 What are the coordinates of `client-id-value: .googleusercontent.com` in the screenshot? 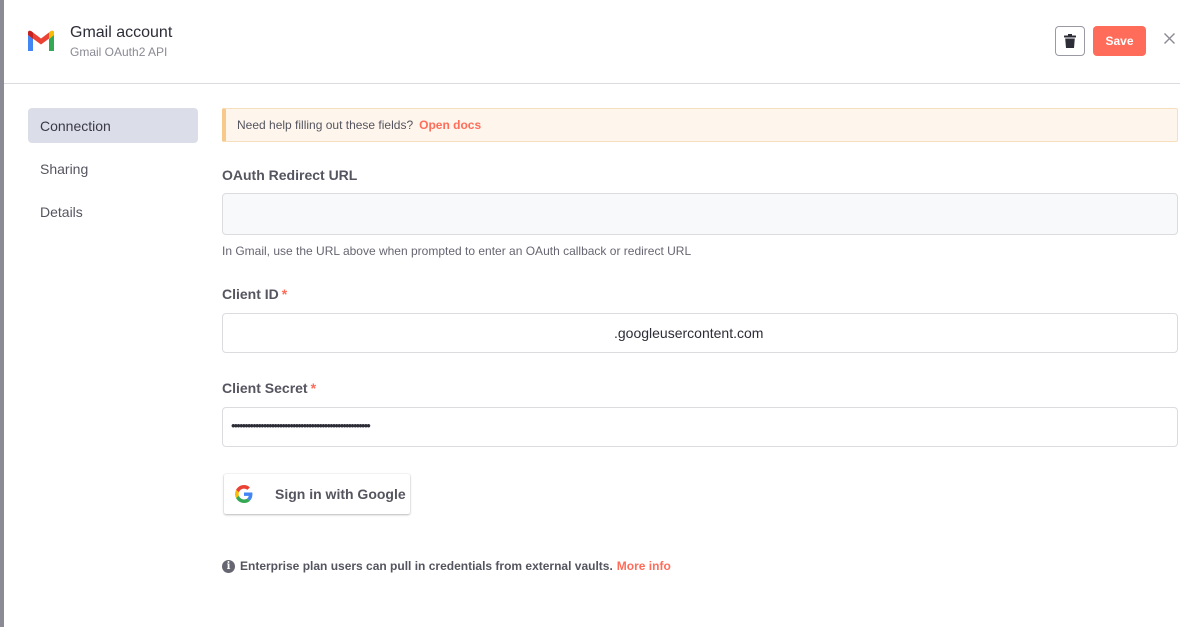 It's located at (689, 333).